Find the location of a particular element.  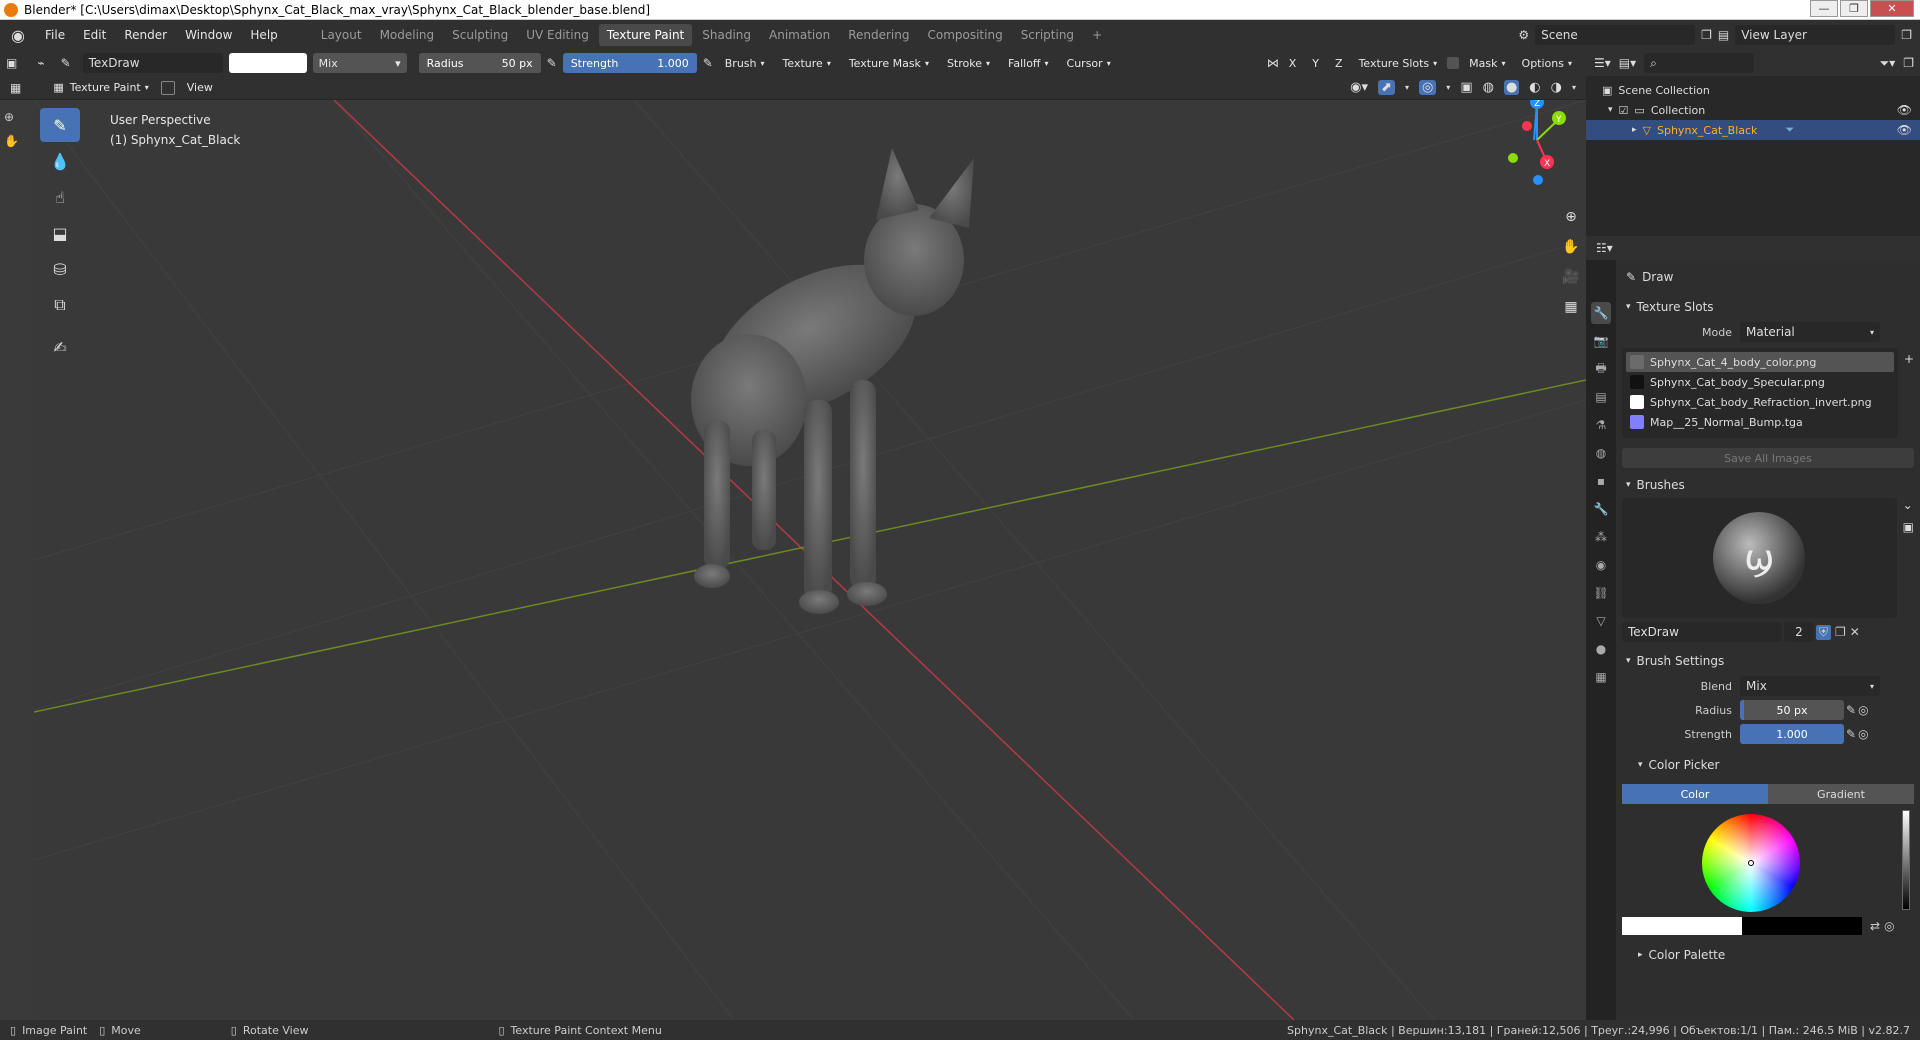

tab-rendering: Rendering is located at coordinates (878, 35).